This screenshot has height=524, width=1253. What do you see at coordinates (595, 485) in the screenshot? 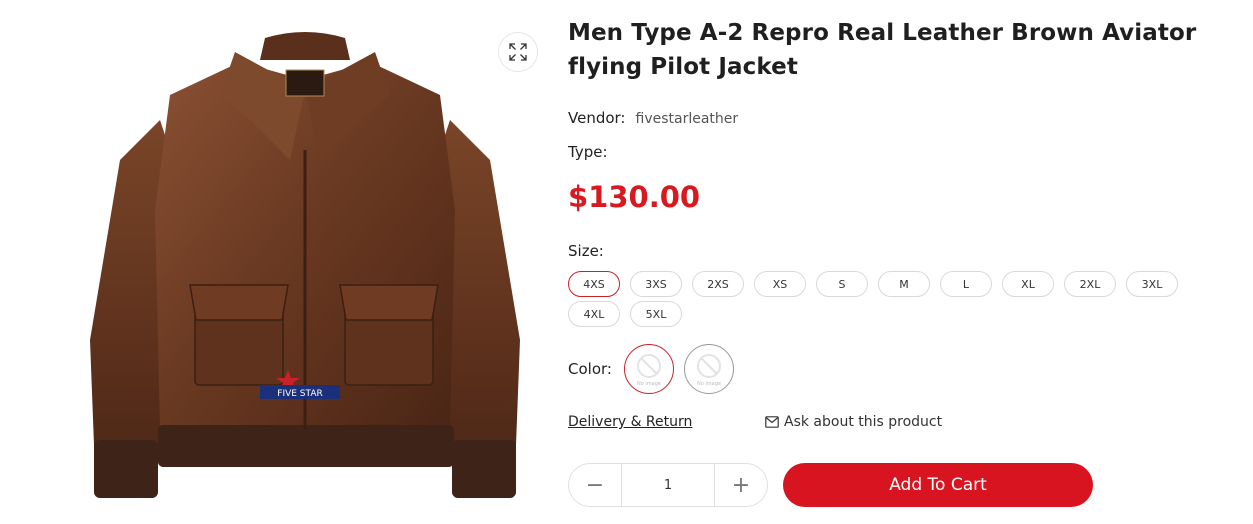
I see `decrease-quantity-button: −` at bounding box center [595, 485].